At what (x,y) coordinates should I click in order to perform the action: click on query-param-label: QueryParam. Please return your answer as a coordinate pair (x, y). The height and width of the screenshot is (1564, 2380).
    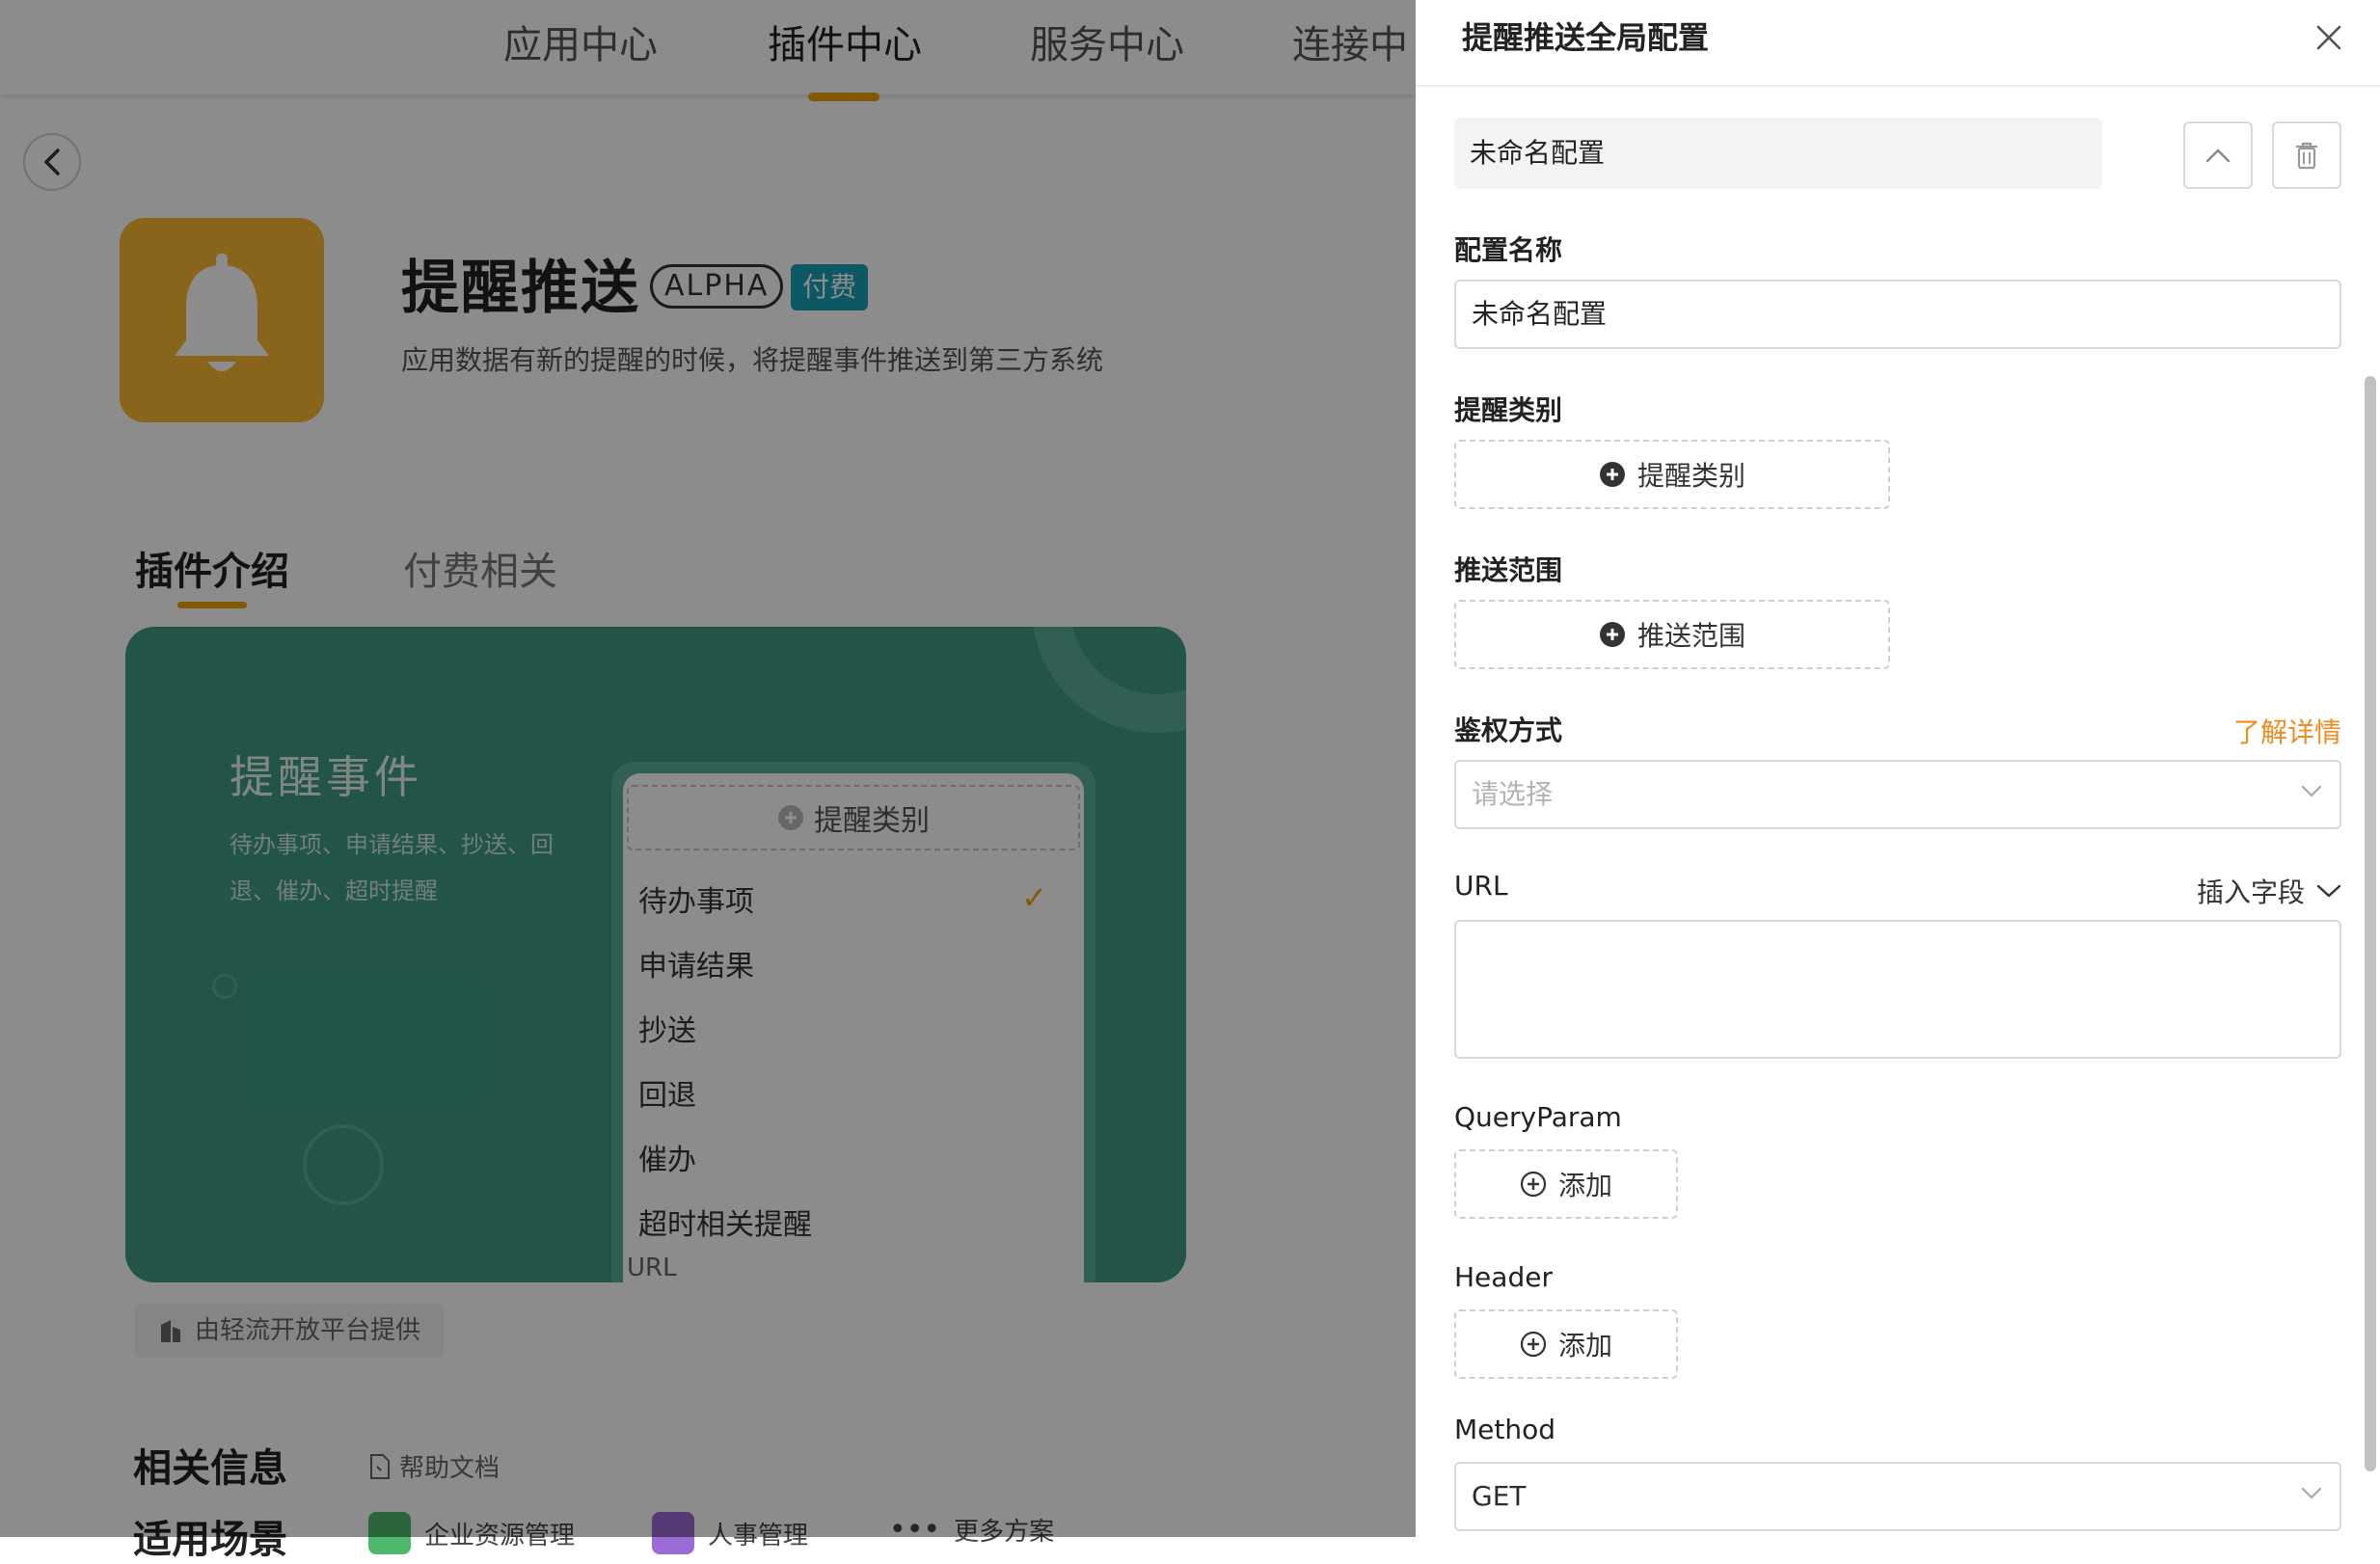
    Looking at the image, I should click on (1538, 1117).